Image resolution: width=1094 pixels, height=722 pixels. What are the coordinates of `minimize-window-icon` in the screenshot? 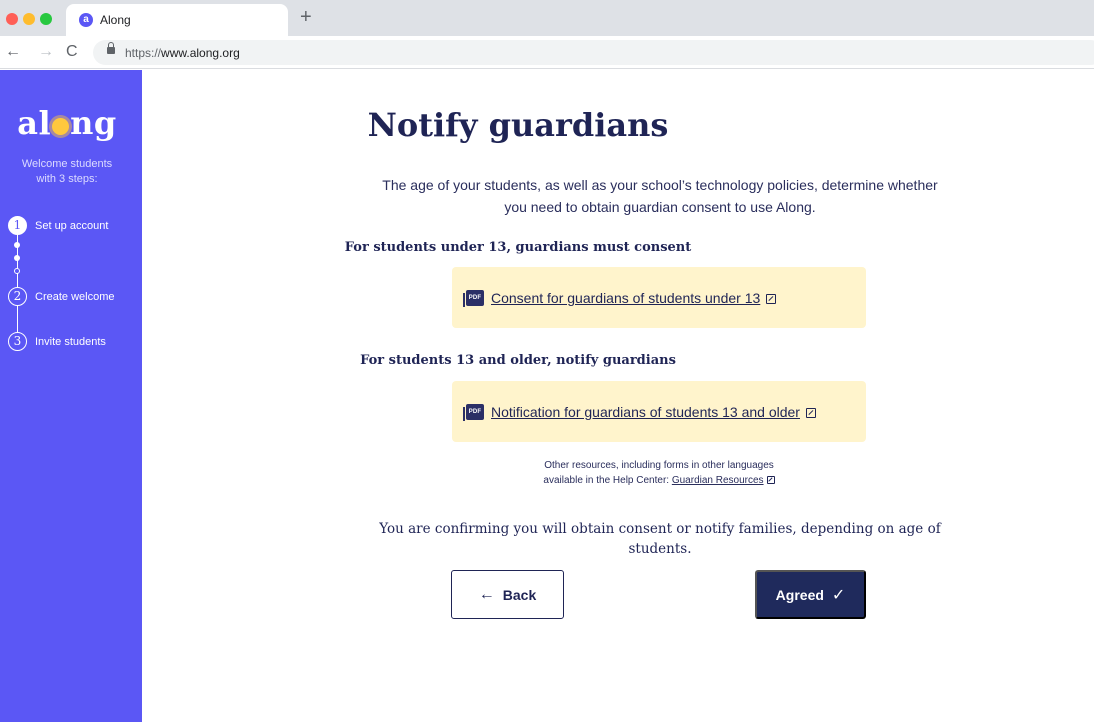 It's located at (29, 19).